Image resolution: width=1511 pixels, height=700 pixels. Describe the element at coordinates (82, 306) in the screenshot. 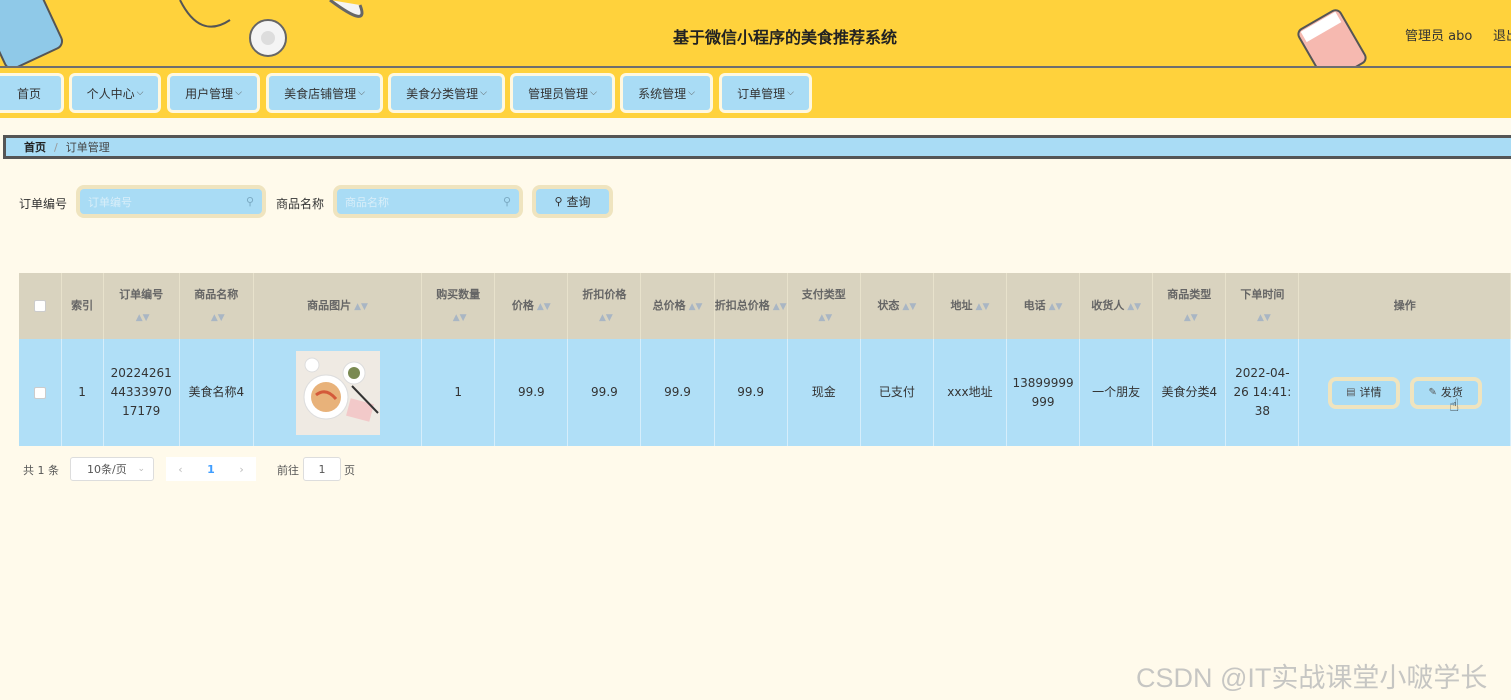

I see `column-header: 索引` at that location.